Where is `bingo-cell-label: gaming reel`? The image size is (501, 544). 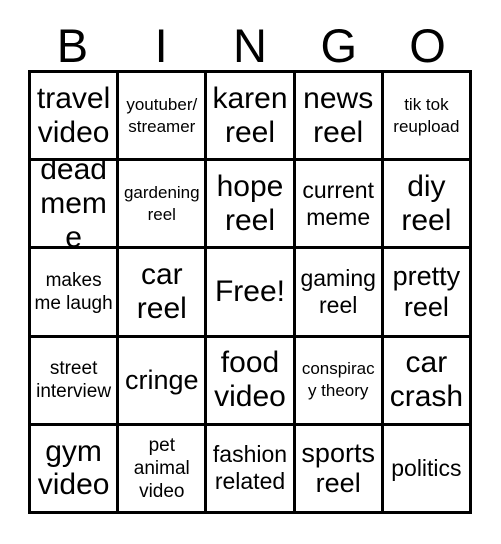 bingo-cell-label: gaming reel is located at coordinates (338, 291).